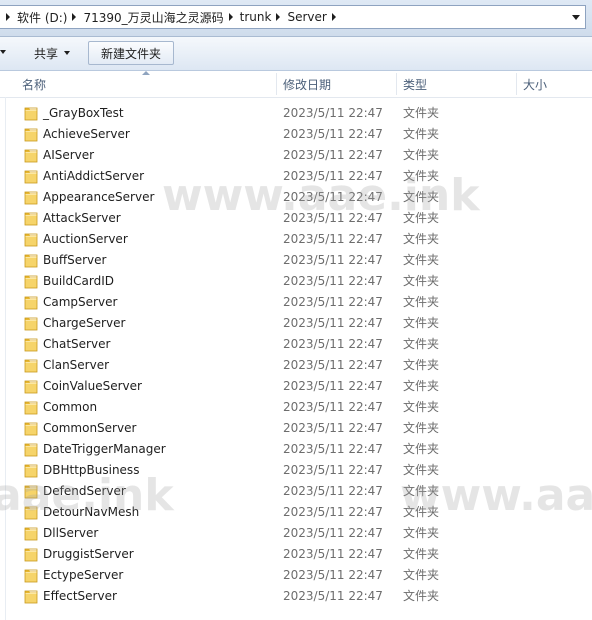  I want to click on column-header-size-label: 大小, so click(535, 84).